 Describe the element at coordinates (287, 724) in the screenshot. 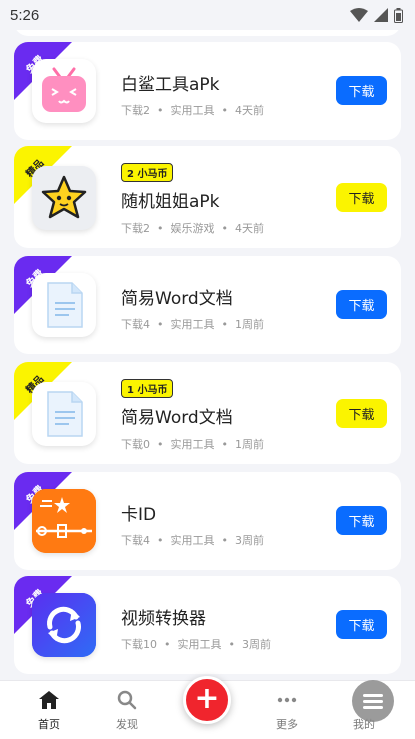

I see `nav-more-label: 更多` at that location.